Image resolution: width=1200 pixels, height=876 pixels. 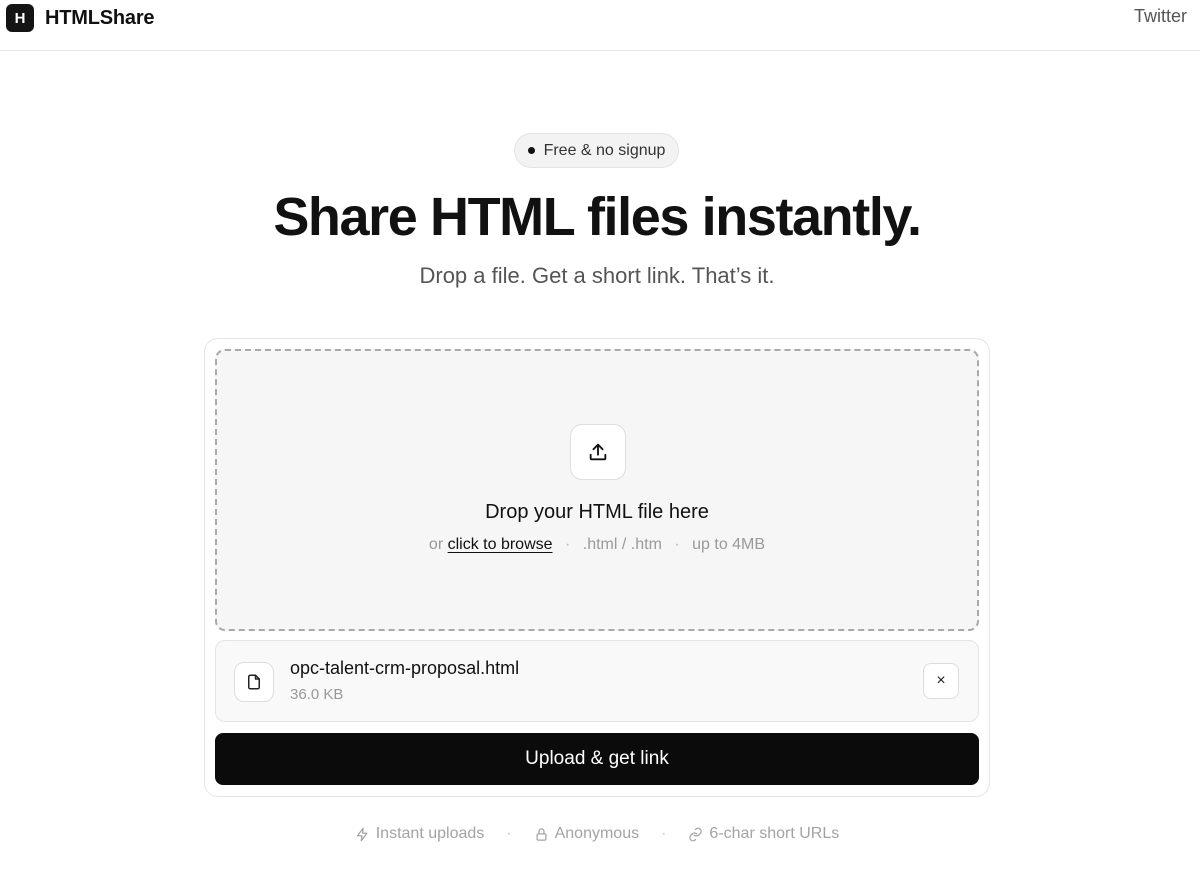 I want to click on page-title: Share HTML files instantly., so click(x=597, y=217).